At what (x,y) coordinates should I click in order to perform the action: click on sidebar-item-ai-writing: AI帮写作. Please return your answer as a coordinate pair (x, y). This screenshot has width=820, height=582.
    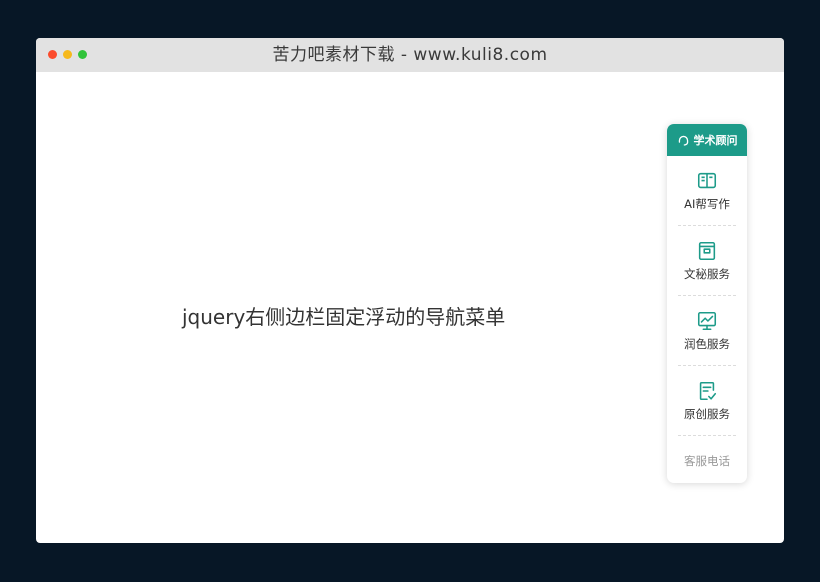
    Looking at the image, I should click on (707, 191).